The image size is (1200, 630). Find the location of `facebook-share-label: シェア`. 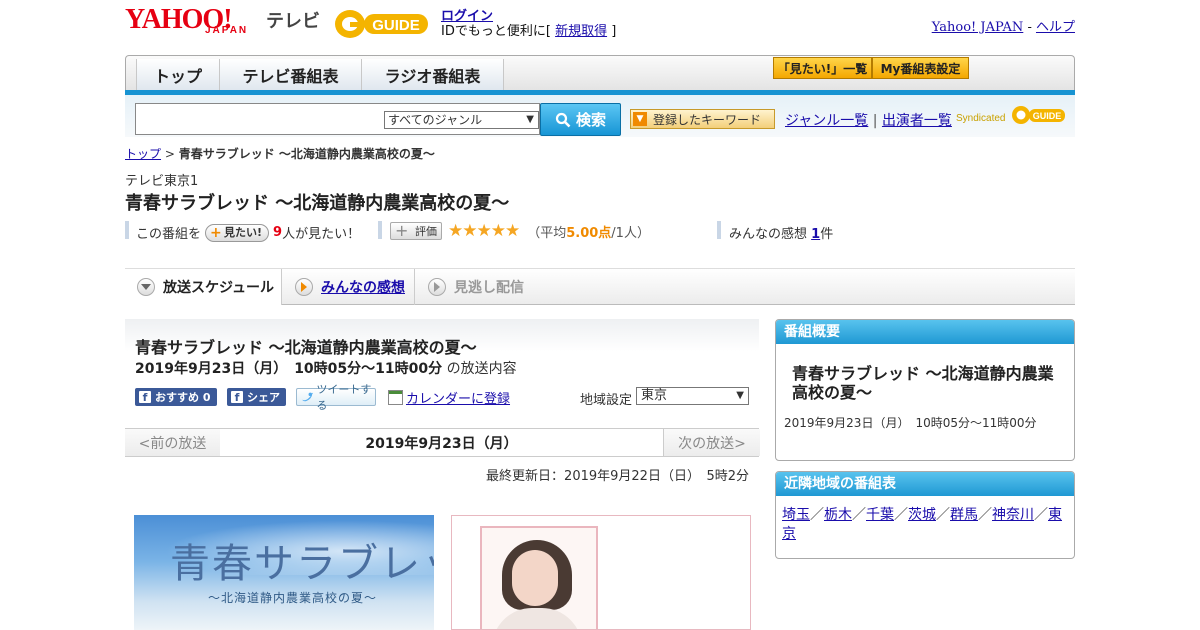

facebook-share-label: シェア is located at coordinates (263, 397).